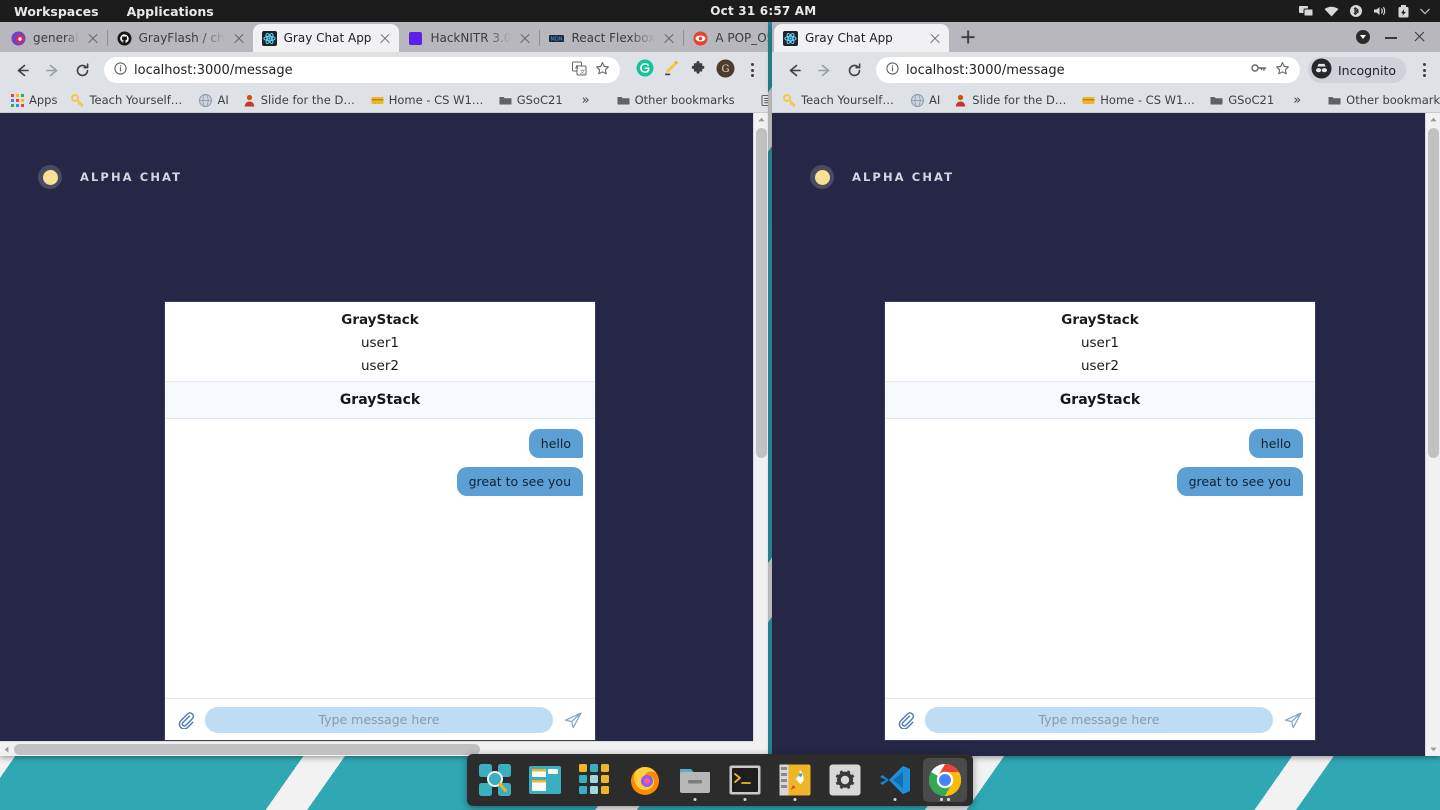  I want to click on new-tab-button, so click(968, 37).